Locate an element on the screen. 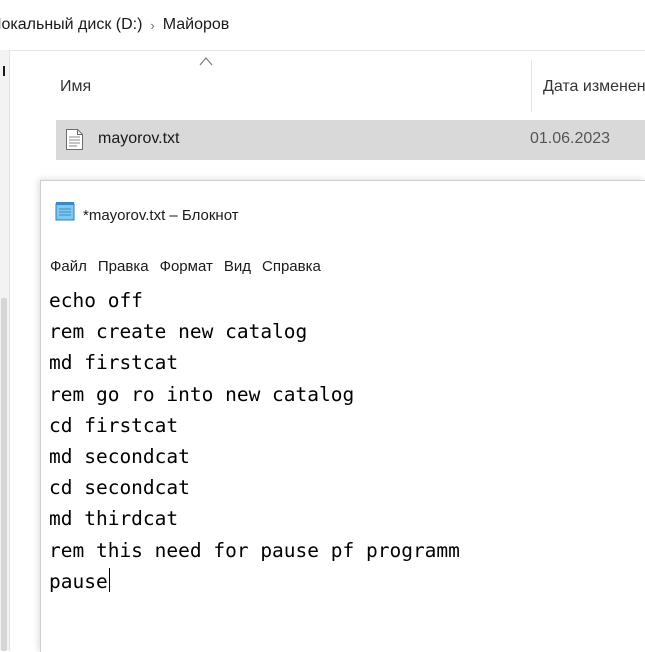 The image size is (645, 652). text-line: cd firstcat is located at coordinates (114, 425).